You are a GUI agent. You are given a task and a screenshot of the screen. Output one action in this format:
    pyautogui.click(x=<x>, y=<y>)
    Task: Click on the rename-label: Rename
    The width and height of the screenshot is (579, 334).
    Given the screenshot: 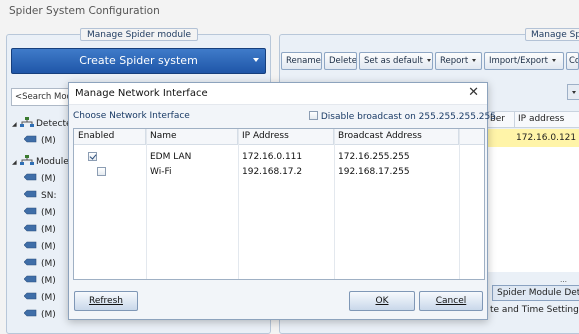 What is the action you would take?
    pyautogui.click(x=303, y=61)
    